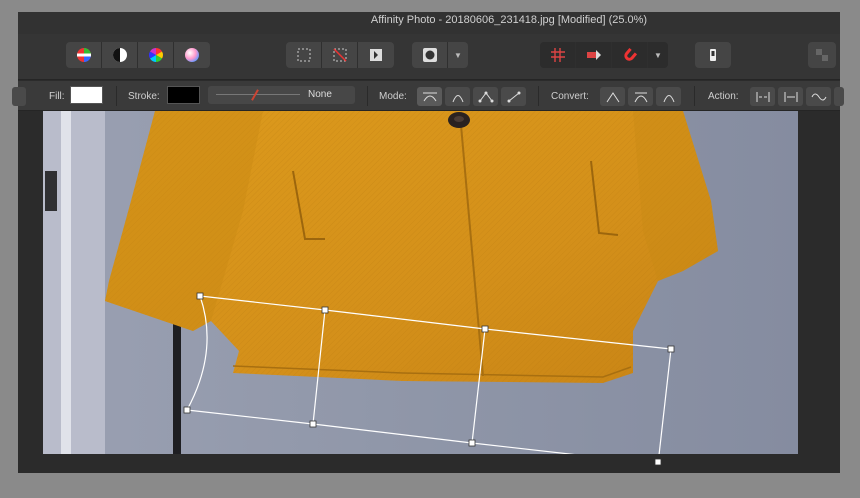  I want to click on circle-mask-icon, so click(429, 55).